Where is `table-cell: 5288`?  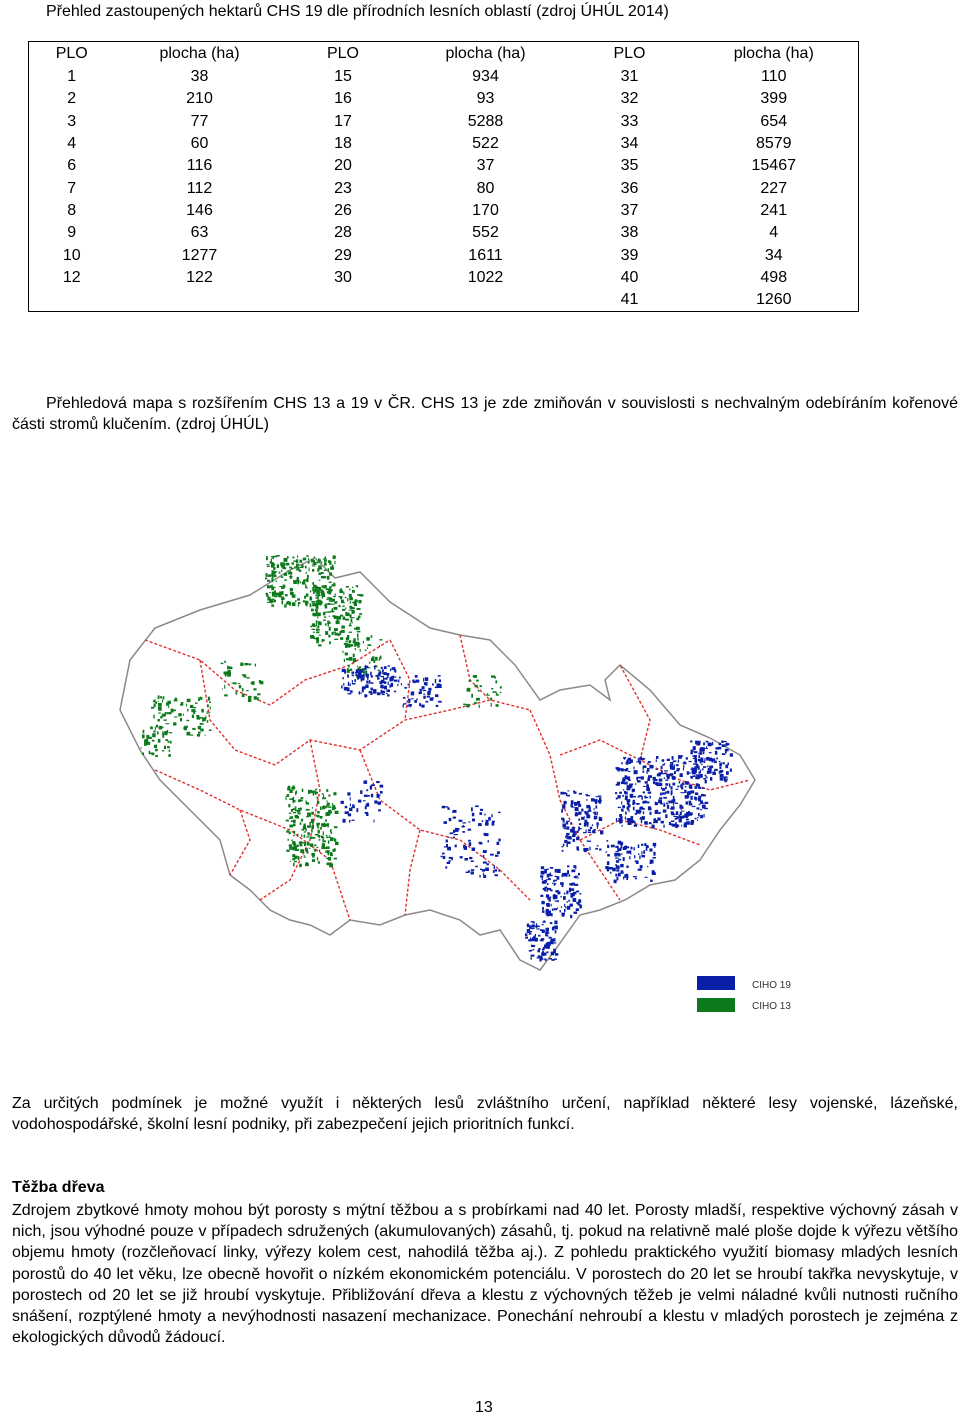 table-cell: 5288 is located at coordinates (485, 121).